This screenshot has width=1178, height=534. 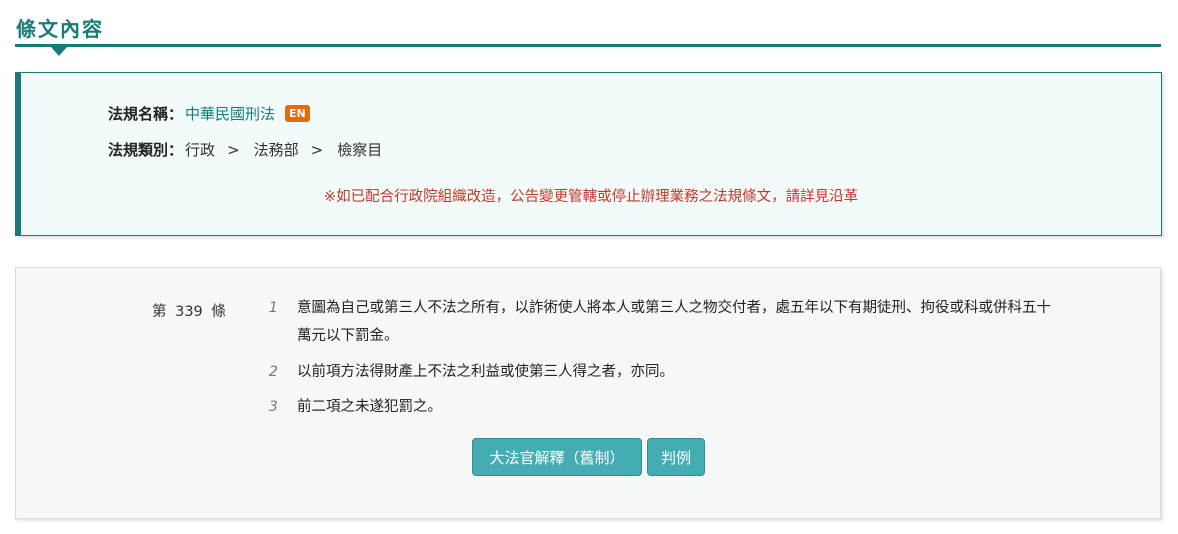 I want to click on title-divider, so click(x=588, y=45).